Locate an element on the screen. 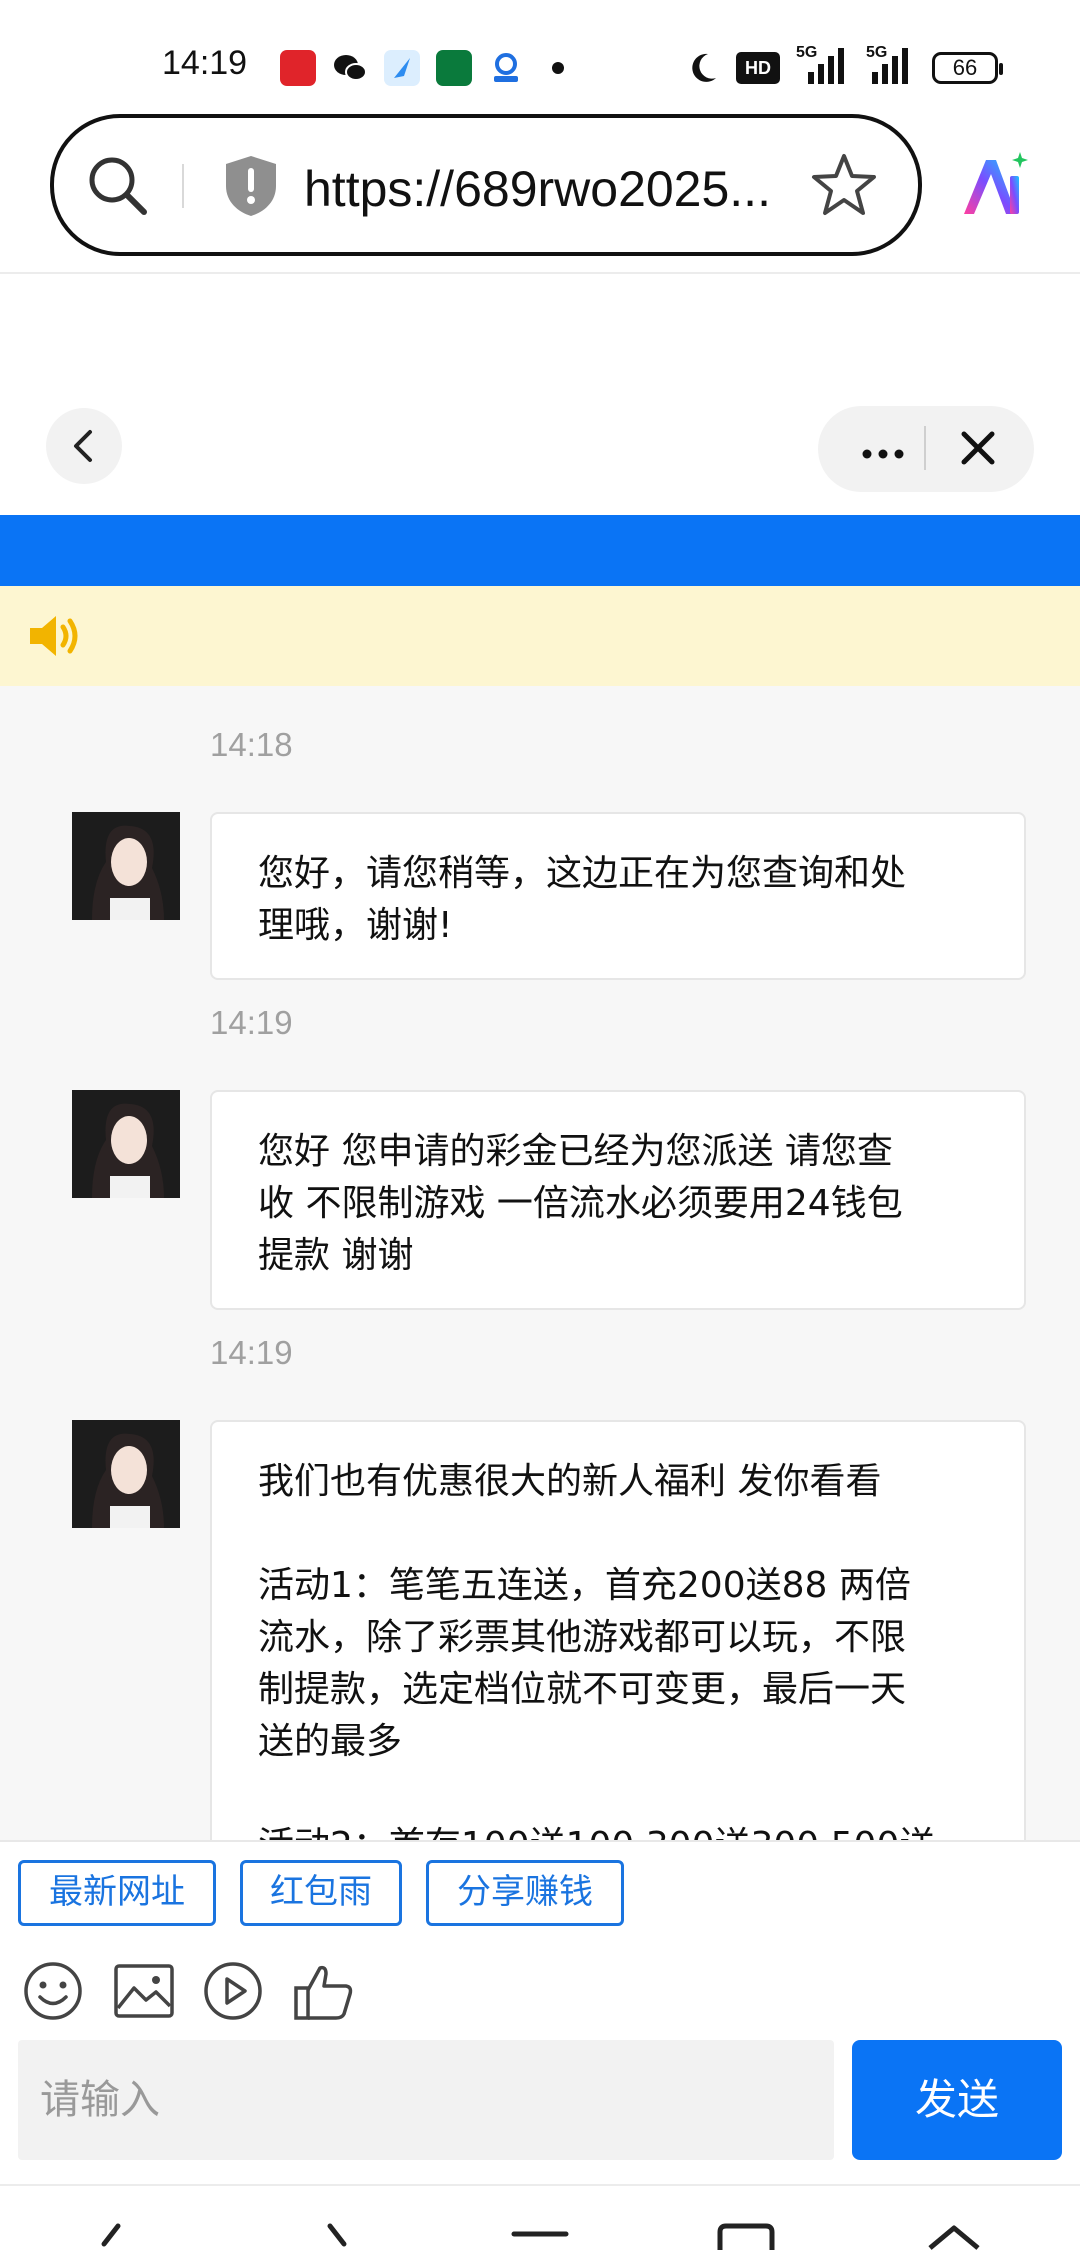  title-bar is located at coordinates (540, 550).